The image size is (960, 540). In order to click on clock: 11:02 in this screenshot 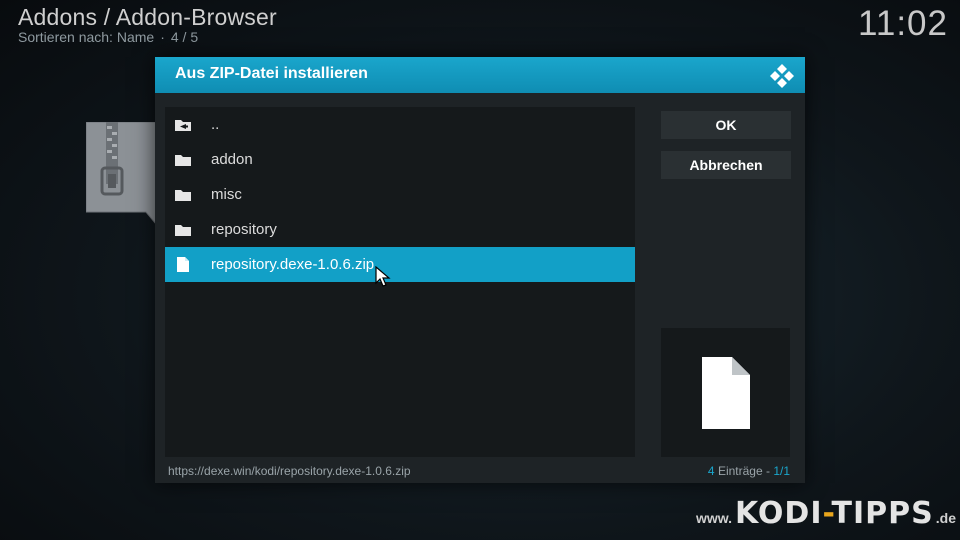, I will do `click(903, 23)`.